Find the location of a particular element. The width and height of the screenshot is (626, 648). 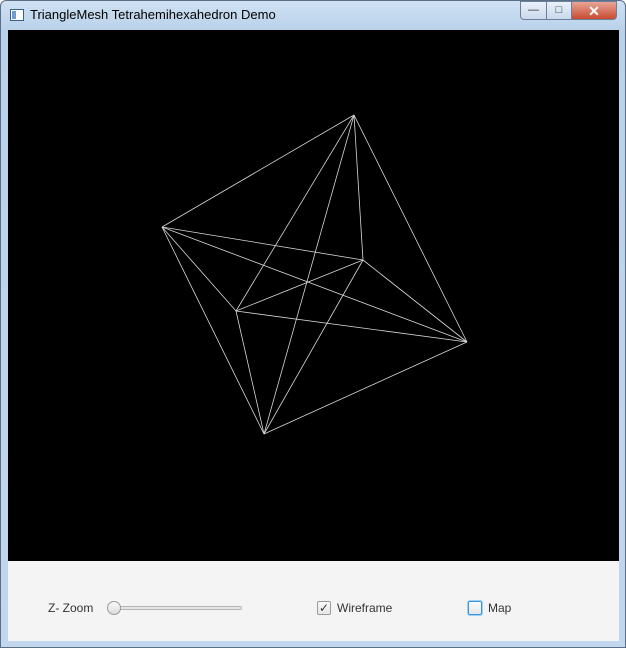

wireframe-checkbox: ✓ Wireframe is located at coordinates (354, 608).